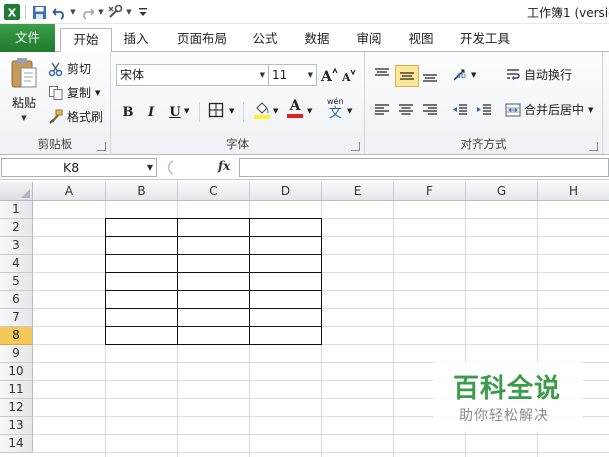 Image resolution: width=609 pixels, height=457 pixels. I want to click on redo-icon, so click(87, 12).